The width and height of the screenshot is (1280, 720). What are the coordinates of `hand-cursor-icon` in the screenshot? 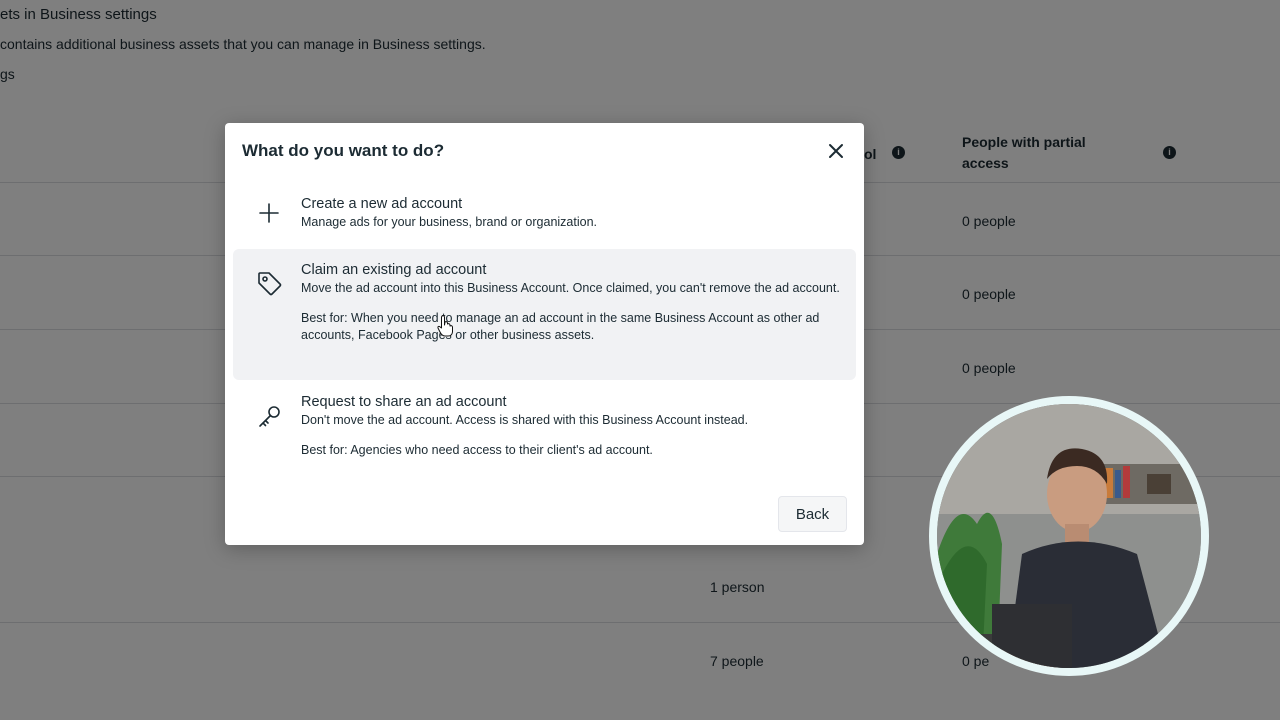 It's located at (445, 326).